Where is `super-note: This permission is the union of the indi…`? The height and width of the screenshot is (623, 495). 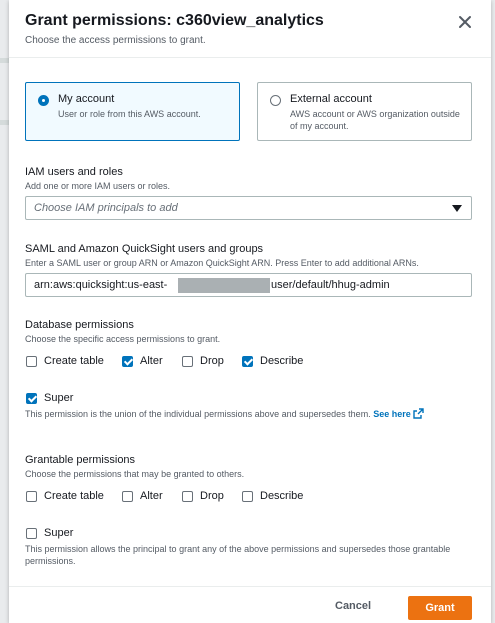 super-note: This permission is the union of the indi… is located at coordinates (245, 415).